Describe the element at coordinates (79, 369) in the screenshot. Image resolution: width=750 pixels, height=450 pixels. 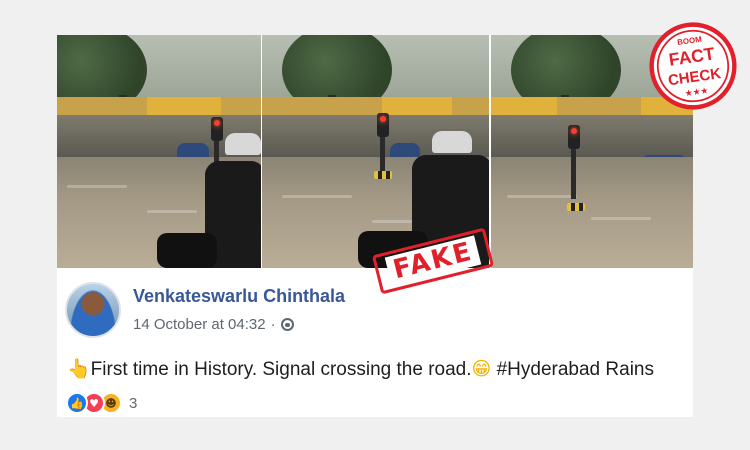
I see `pointing-up-emoji-icon: 👆` at that location.